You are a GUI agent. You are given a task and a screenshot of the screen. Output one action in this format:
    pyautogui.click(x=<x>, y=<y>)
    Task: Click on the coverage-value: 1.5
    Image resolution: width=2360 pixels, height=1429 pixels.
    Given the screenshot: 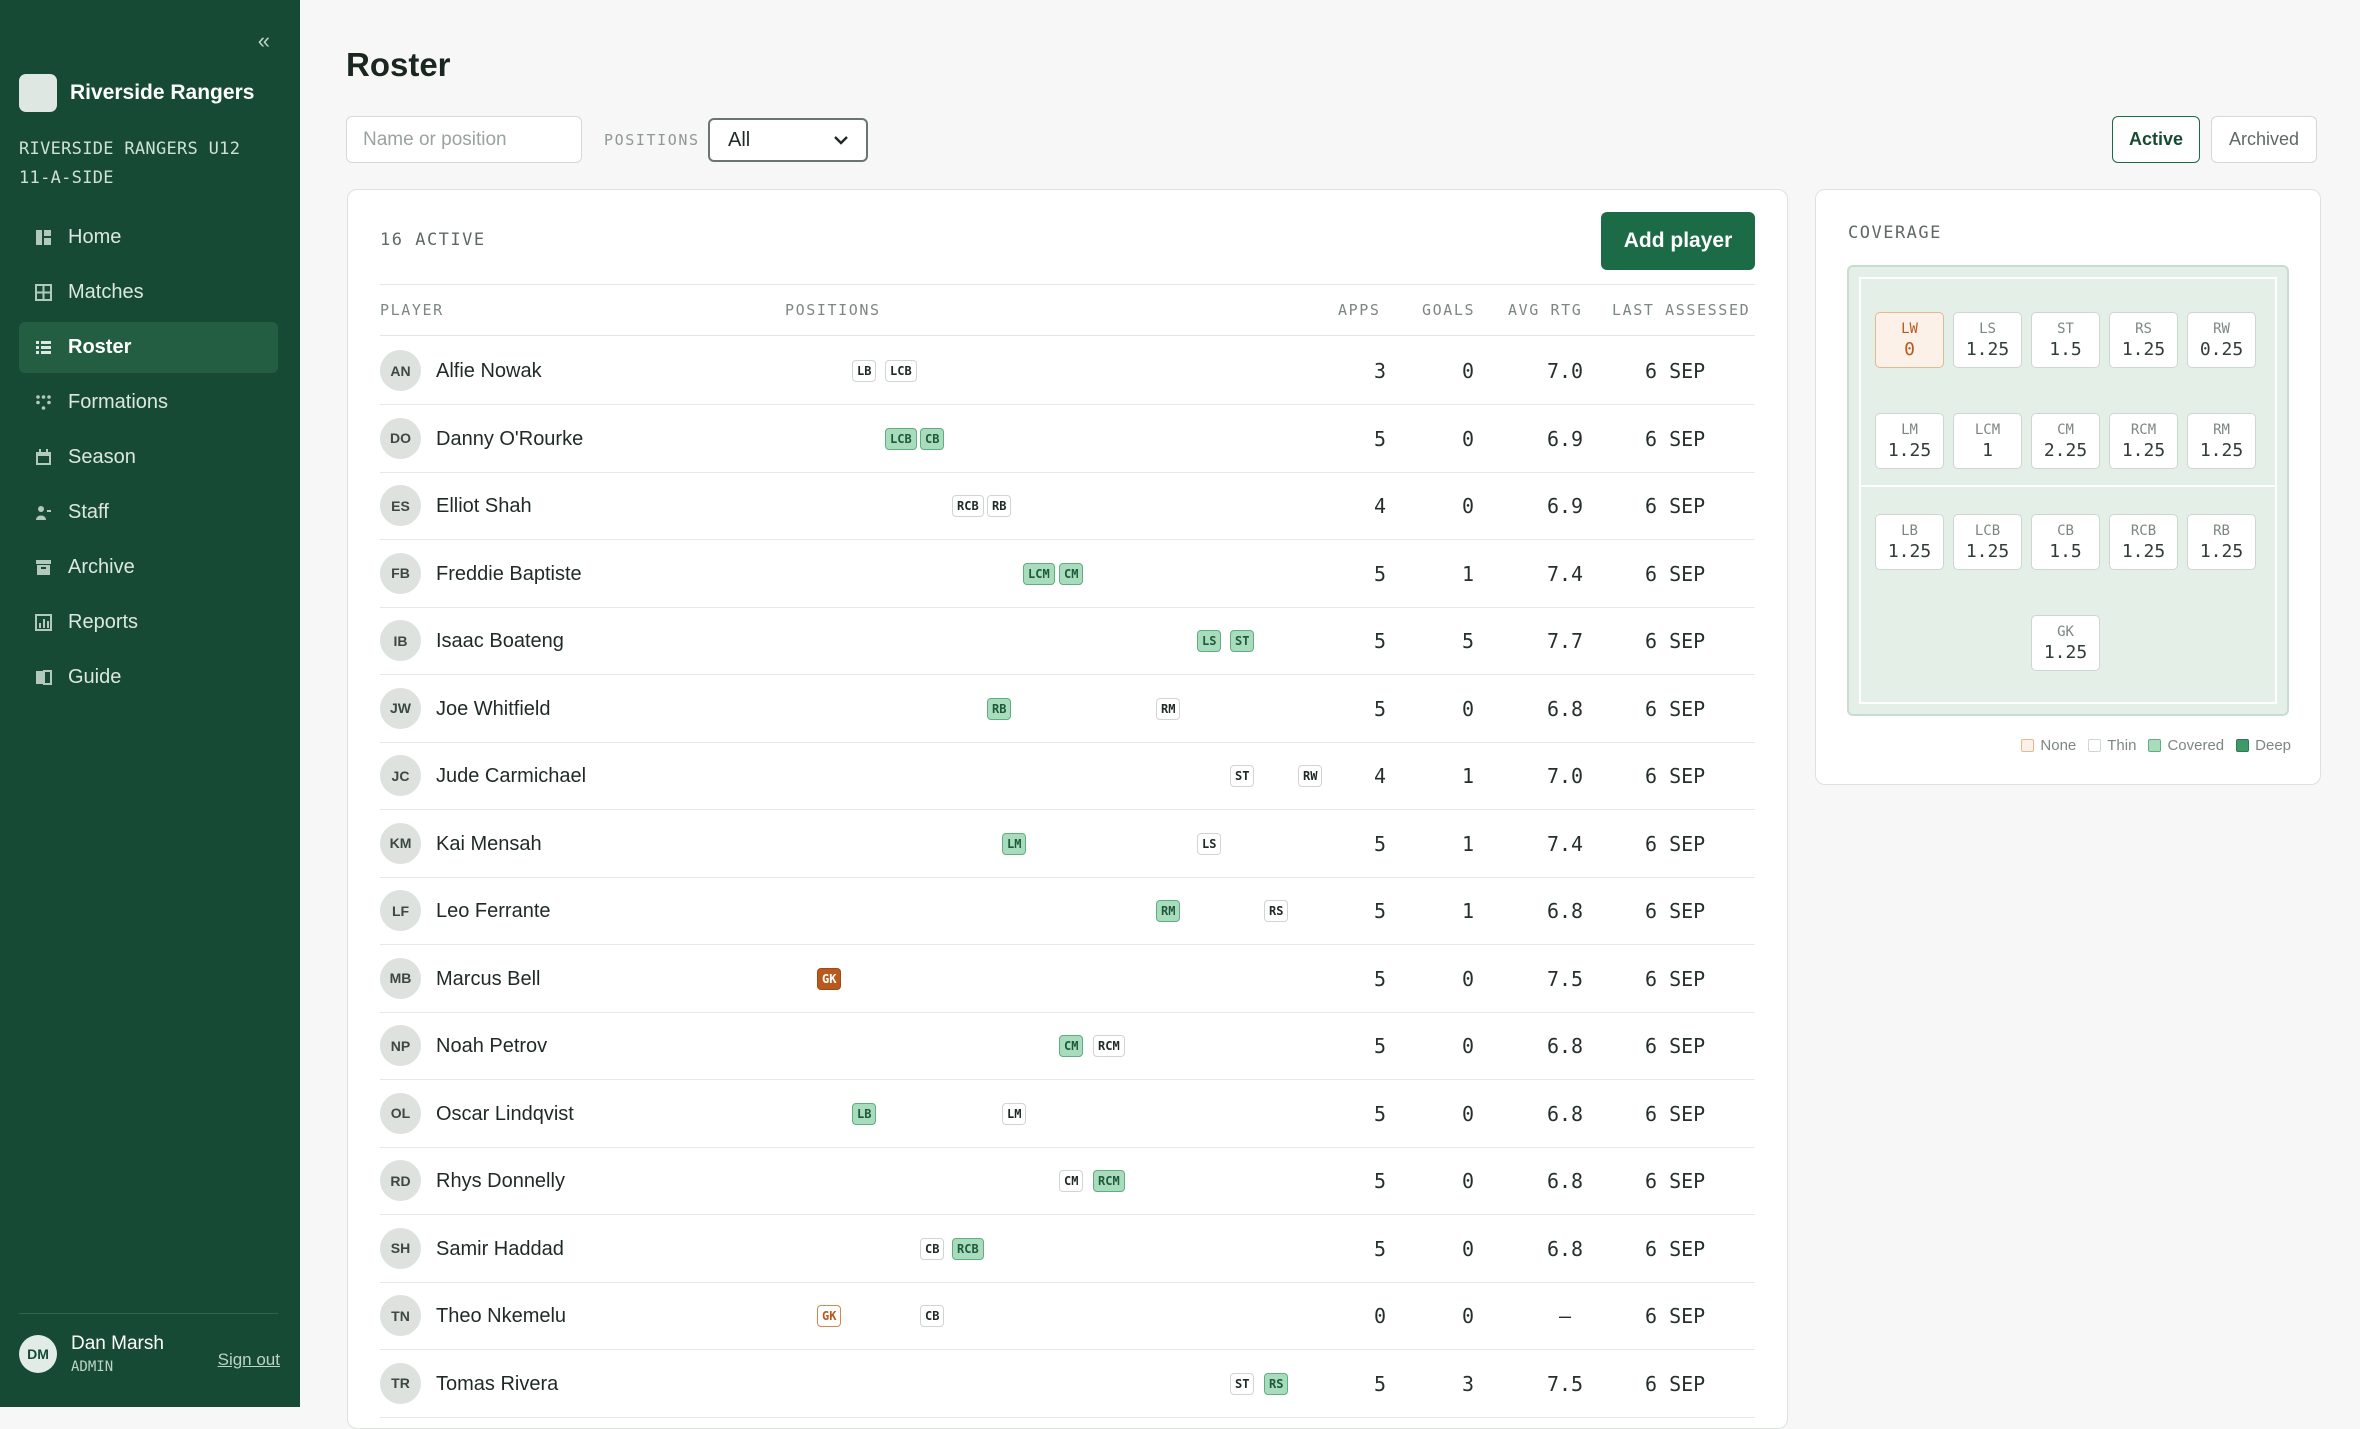 What is the action you would take?
    pyautogui.click(x=2065, y=349)
    